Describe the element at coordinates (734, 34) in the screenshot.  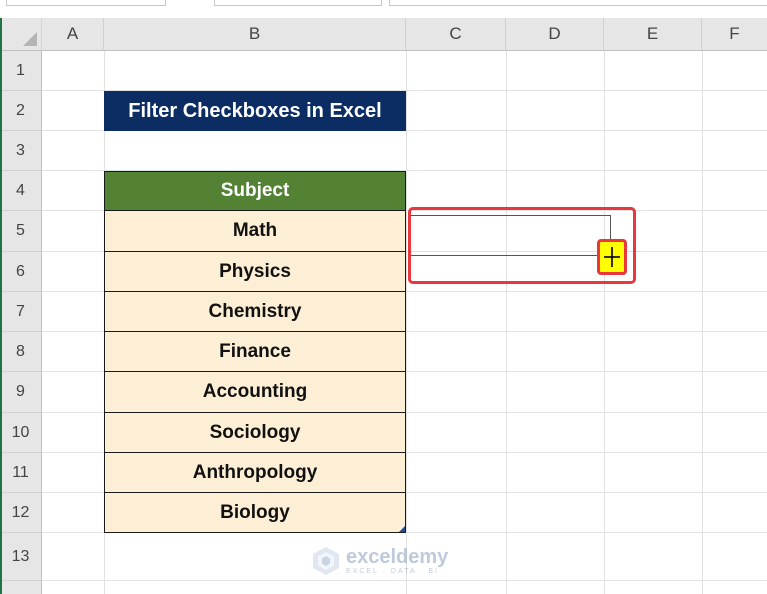
I see `column-header-f: F` at that location.